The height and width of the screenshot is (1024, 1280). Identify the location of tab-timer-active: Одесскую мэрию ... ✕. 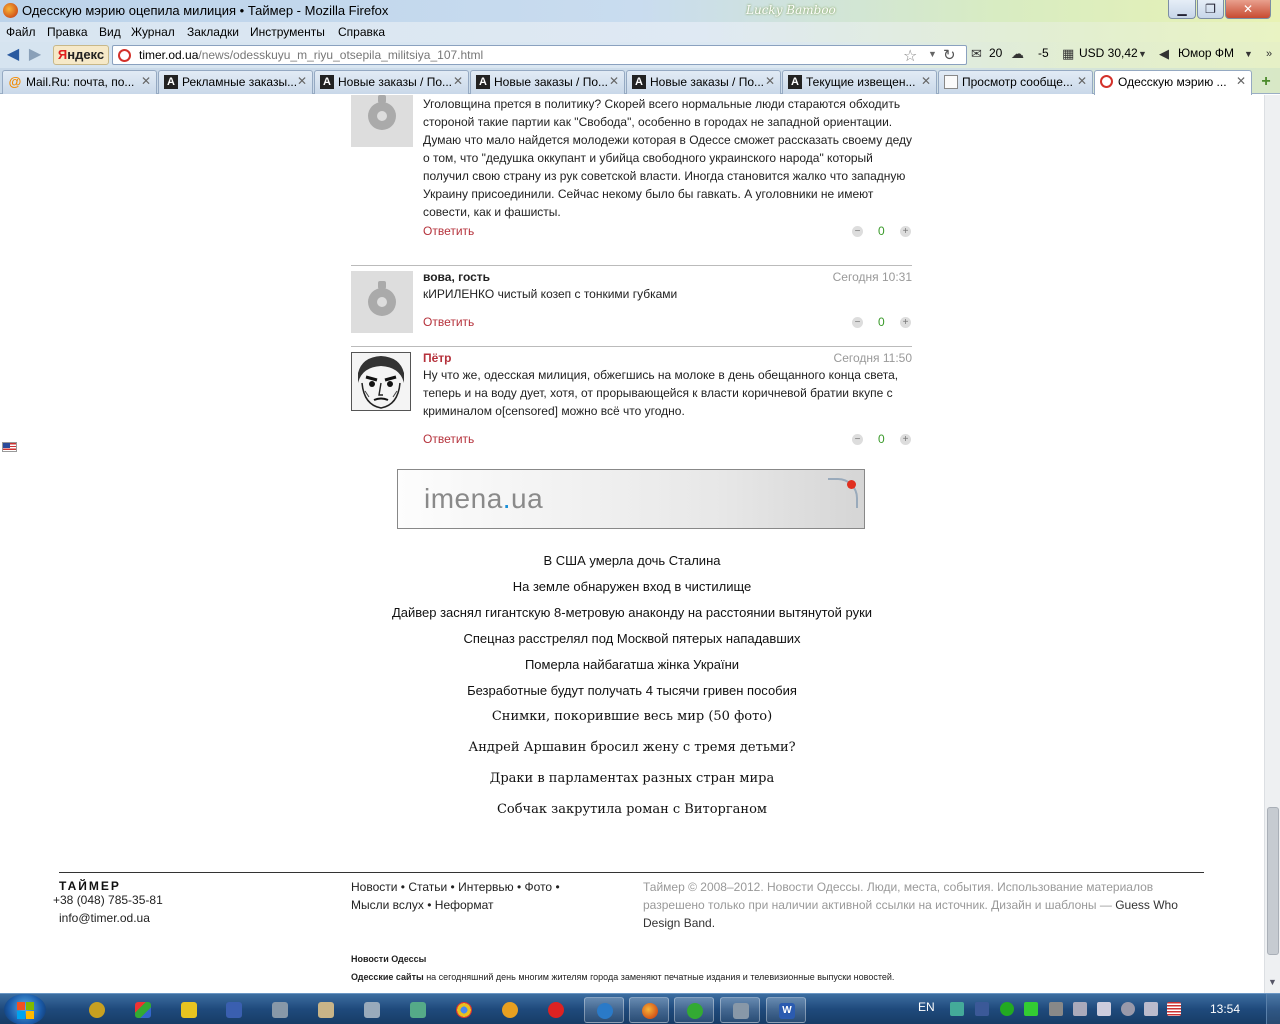
(1173, 82).